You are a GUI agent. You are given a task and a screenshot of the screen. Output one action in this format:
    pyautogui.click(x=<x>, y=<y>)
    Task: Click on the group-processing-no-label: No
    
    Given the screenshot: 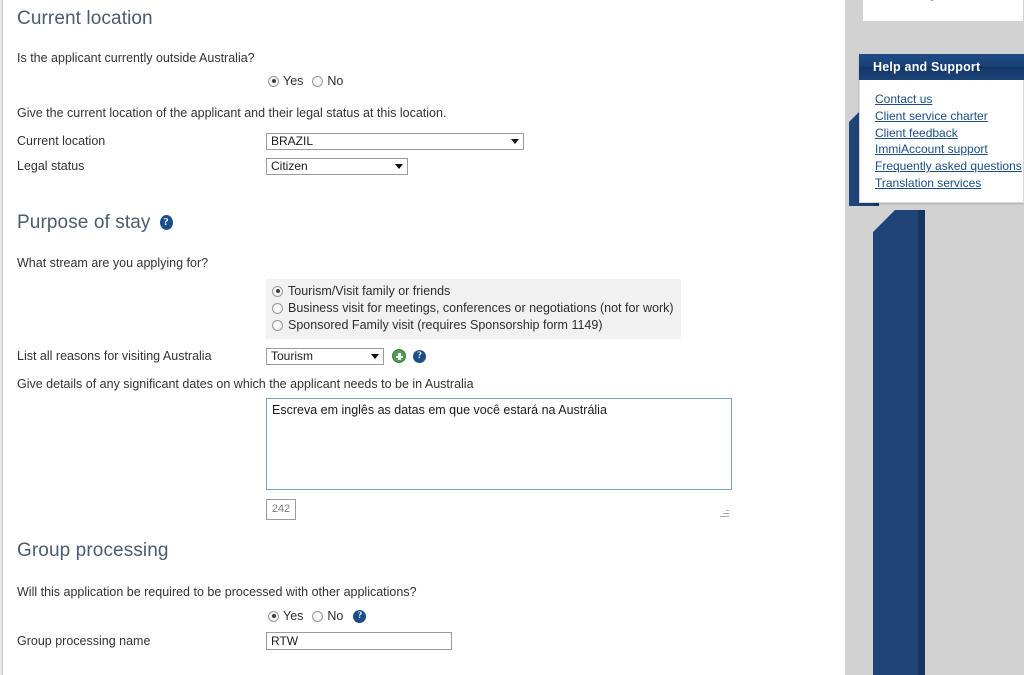 What is the action you would take?
    pyautogui.click(x=335, y=616)
    